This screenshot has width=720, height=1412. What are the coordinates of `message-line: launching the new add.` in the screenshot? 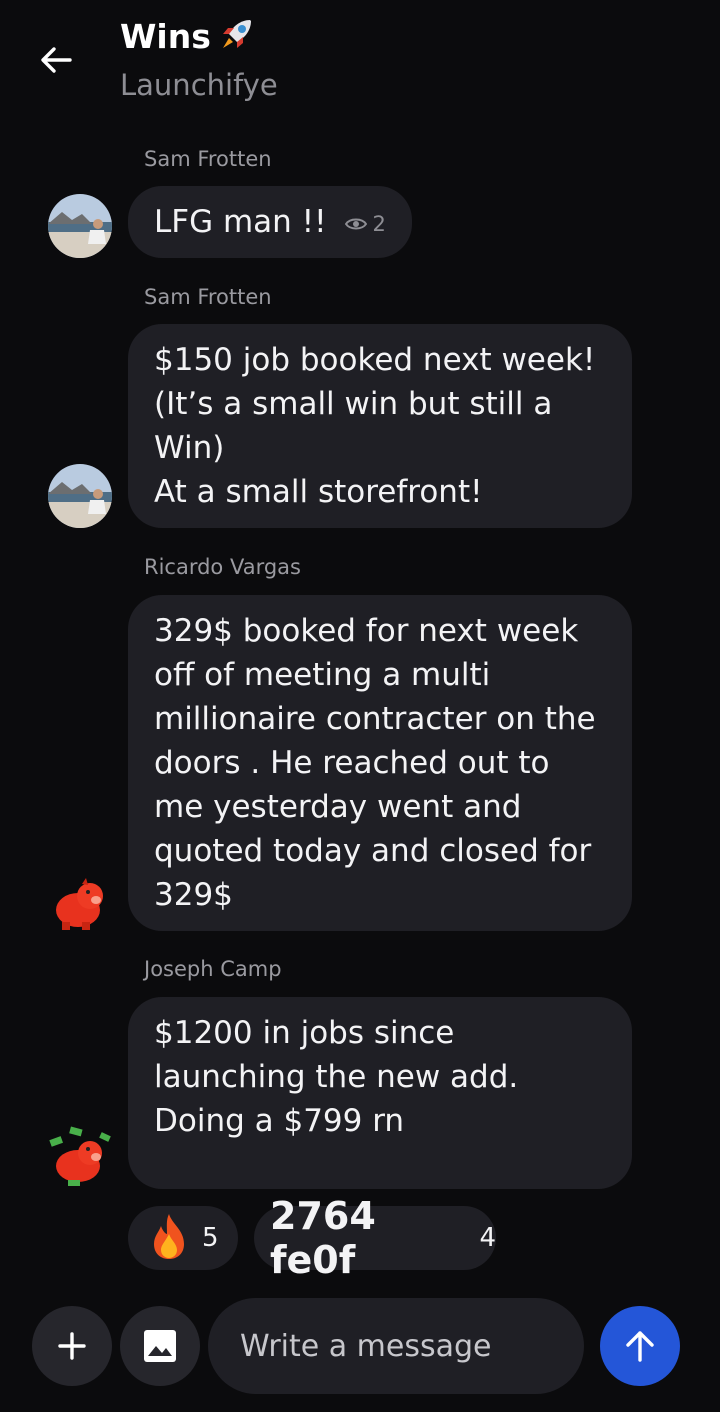 It's located at (336, 1077).